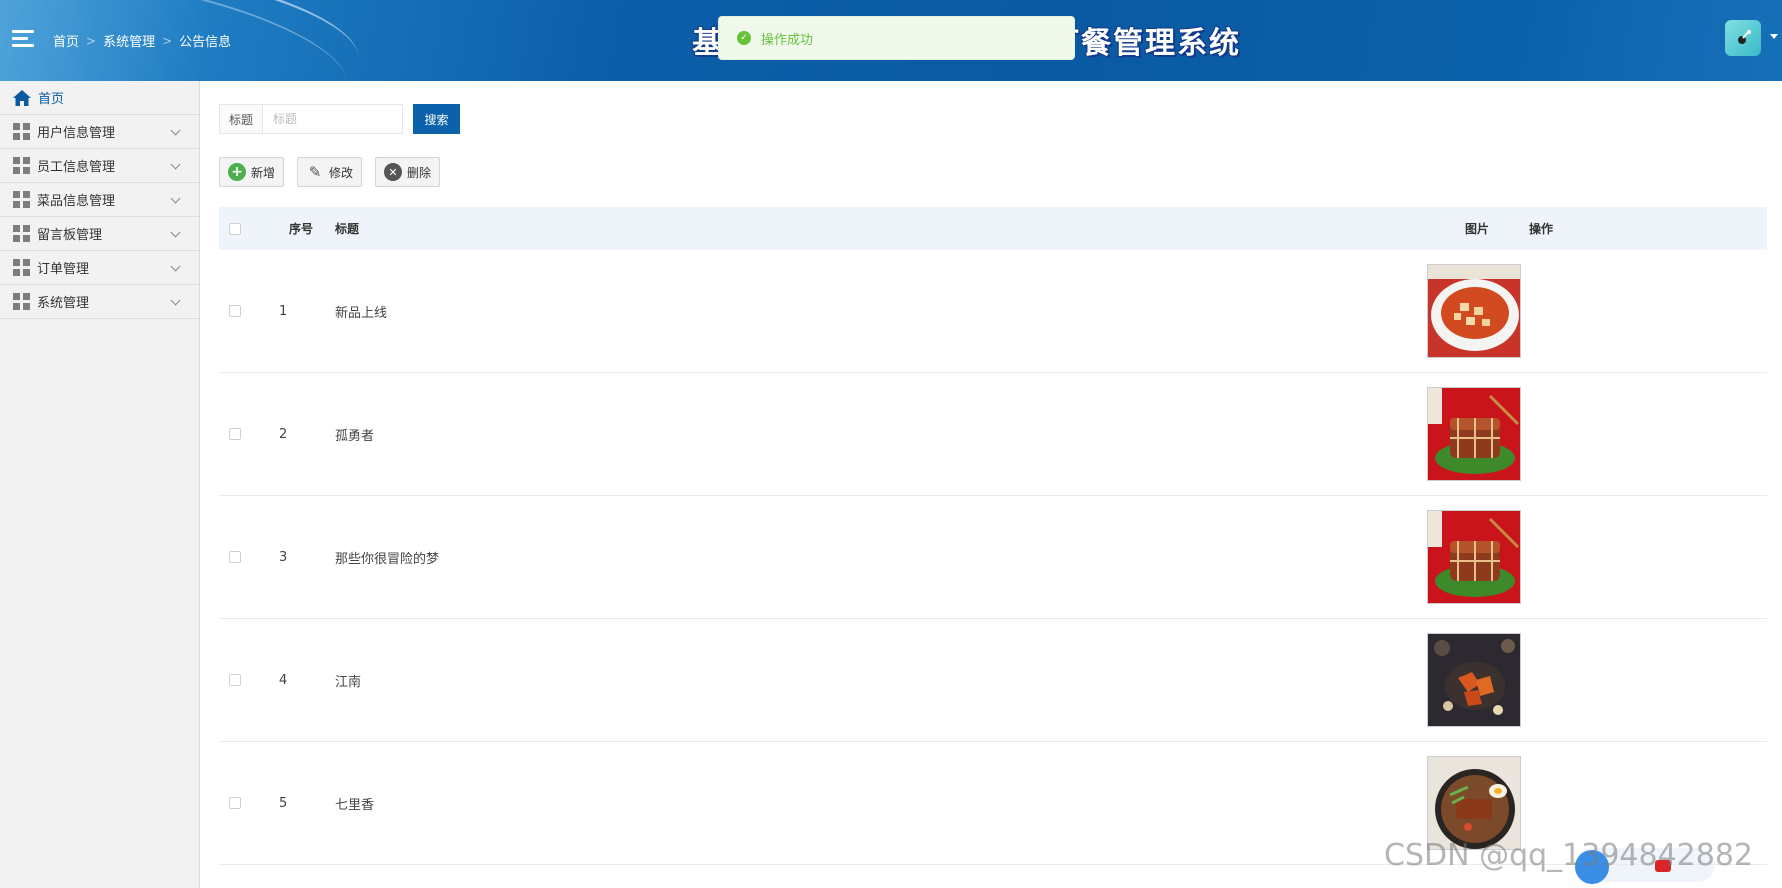 This screenshot has width=1782, height=888. I want to click on add-button: + 新增, so click(252, 172).